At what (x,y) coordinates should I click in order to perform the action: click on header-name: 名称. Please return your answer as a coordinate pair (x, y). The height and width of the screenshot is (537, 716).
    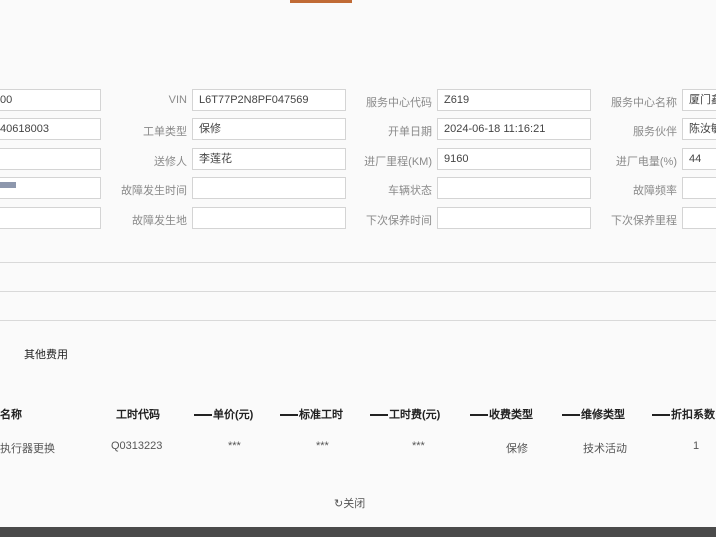
    Looking at the image, I should click on (11, 415).